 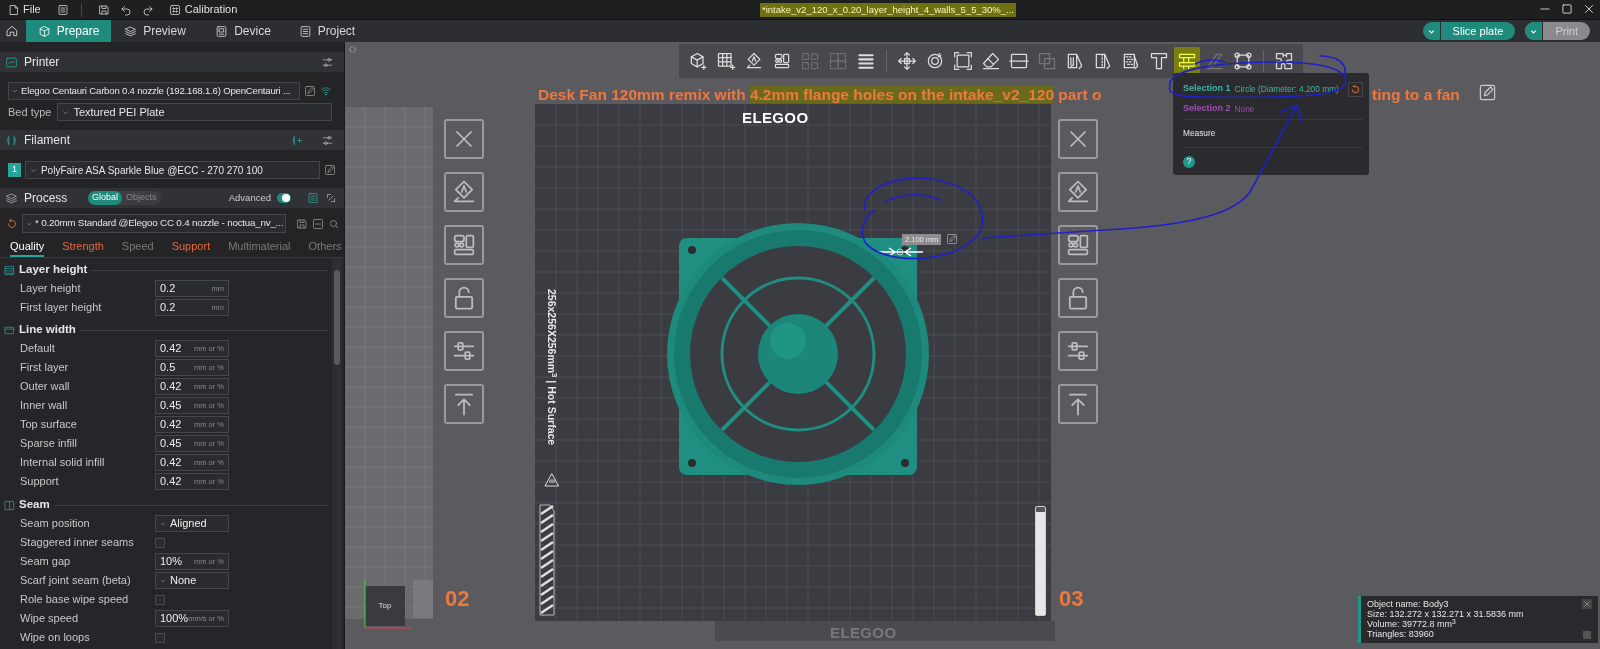 I want to click on setting-label: Wipe speed, so click(x=49, y=619).